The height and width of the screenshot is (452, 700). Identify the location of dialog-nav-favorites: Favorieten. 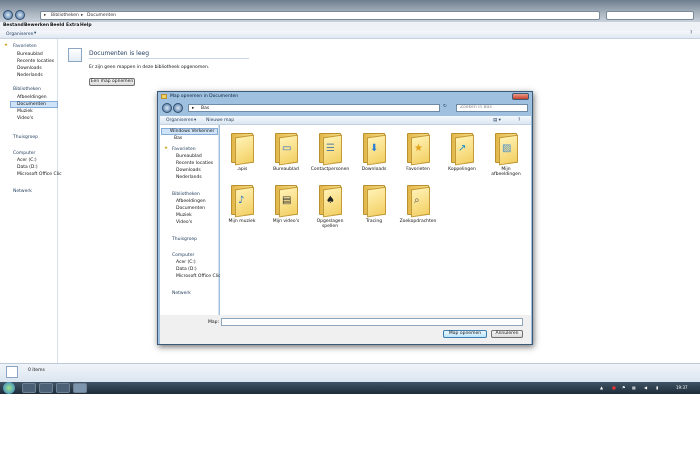
(184, 149).